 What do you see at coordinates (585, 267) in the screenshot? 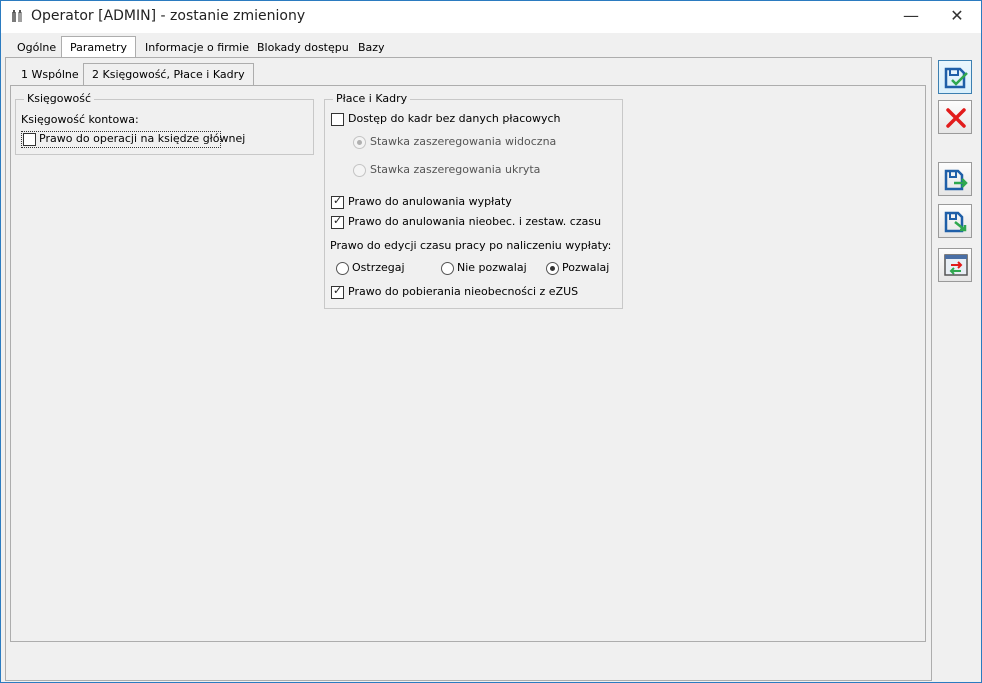
I see `pozwalaj-label: Pozwalaj` at bounding box center [585, 267].